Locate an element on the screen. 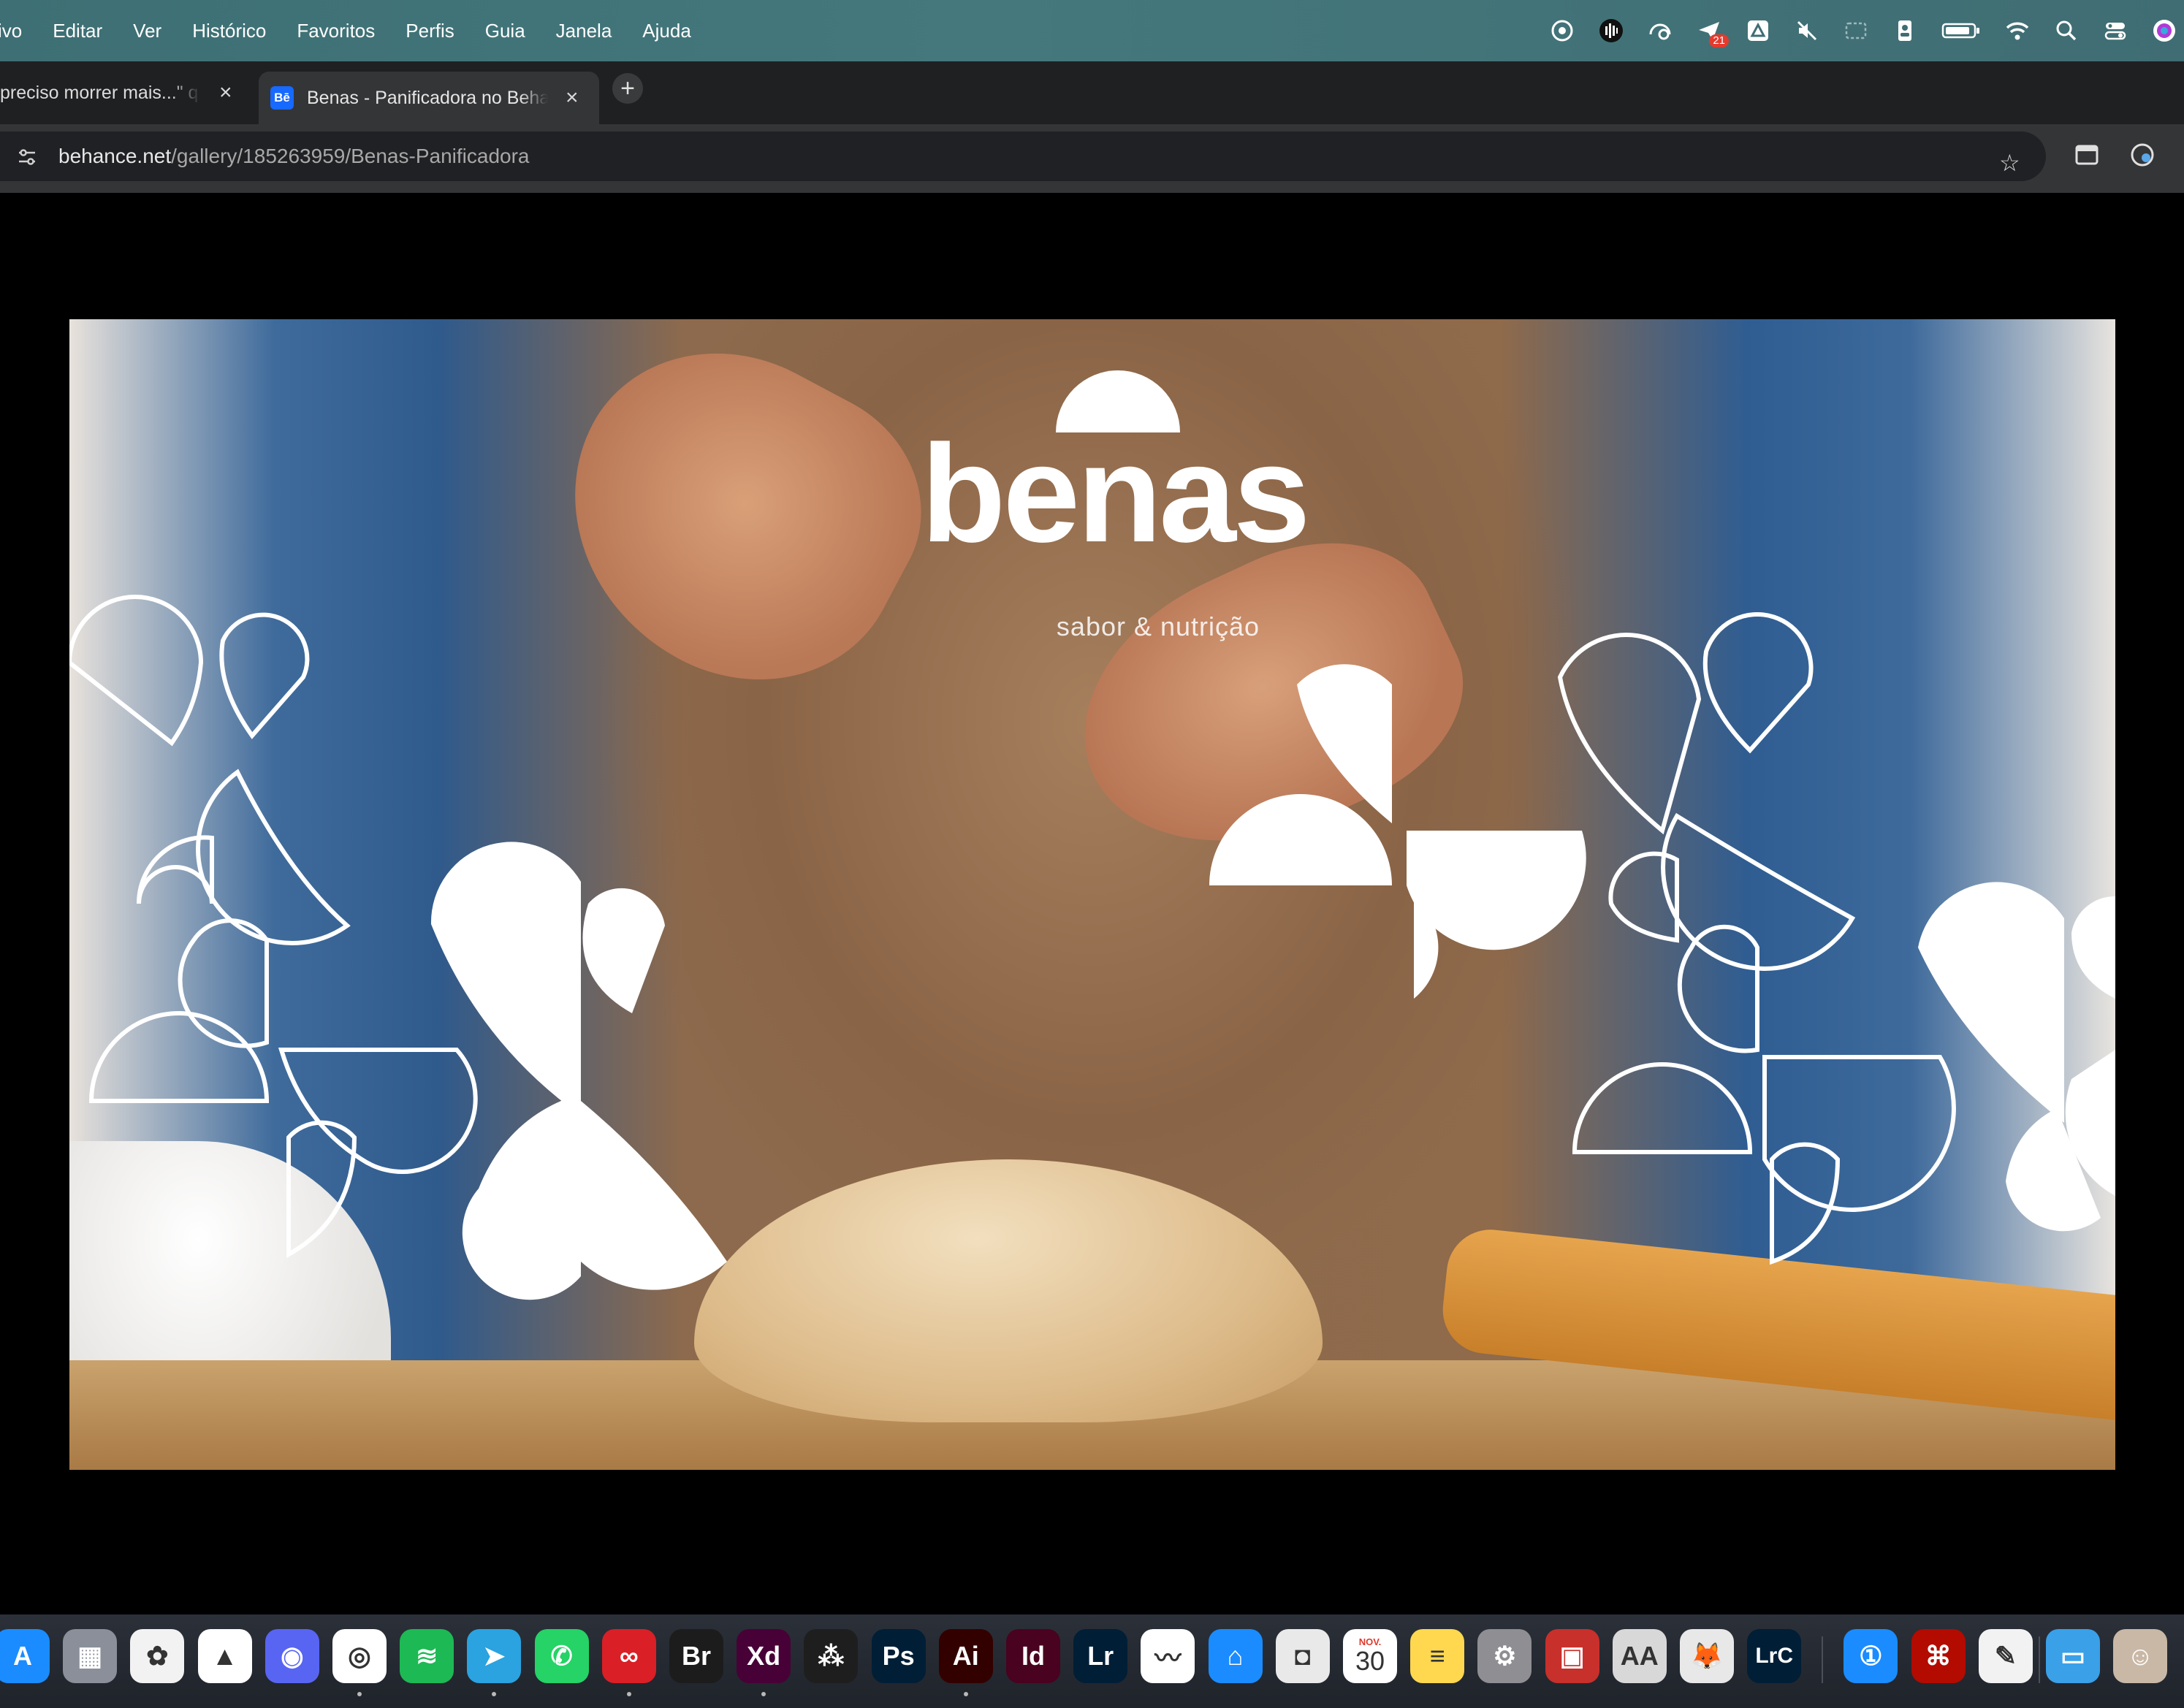  dock-app-calendar: NOV. 30 is located at coordinates (1370, 1656).